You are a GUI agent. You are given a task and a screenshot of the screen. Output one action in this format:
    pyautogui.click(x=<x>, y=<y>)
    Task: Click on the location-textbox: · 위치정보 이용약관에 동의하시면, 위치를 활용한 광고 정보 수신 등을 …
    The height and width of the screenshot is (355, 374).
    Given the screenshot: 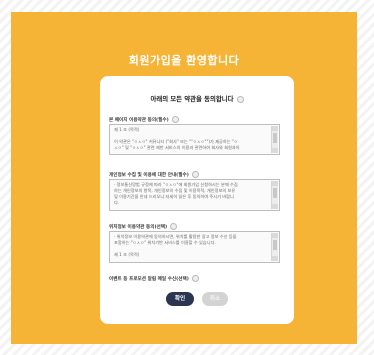 What is the action you would take?
    pyautogui.click(x=194, y=247)
    